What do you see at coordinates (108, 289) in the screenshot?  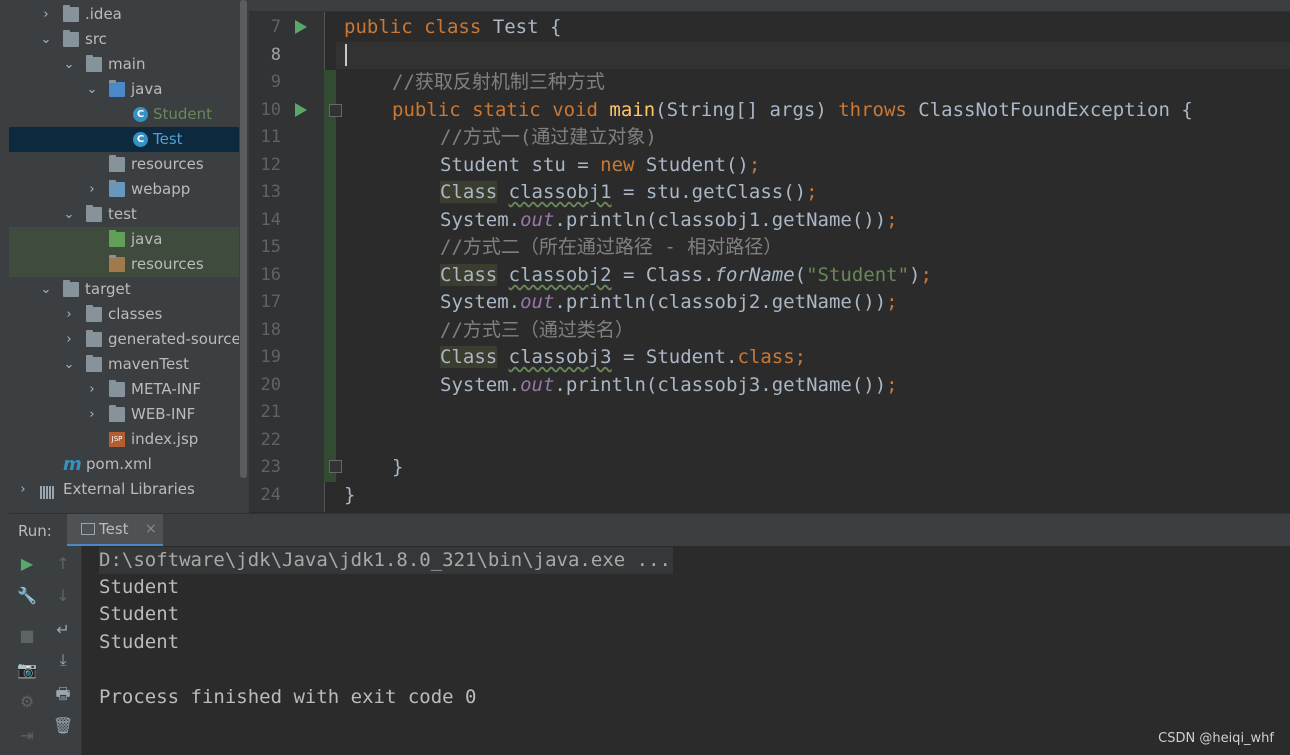 I see `tree-item-label: target` at bounding box center [108, 289].